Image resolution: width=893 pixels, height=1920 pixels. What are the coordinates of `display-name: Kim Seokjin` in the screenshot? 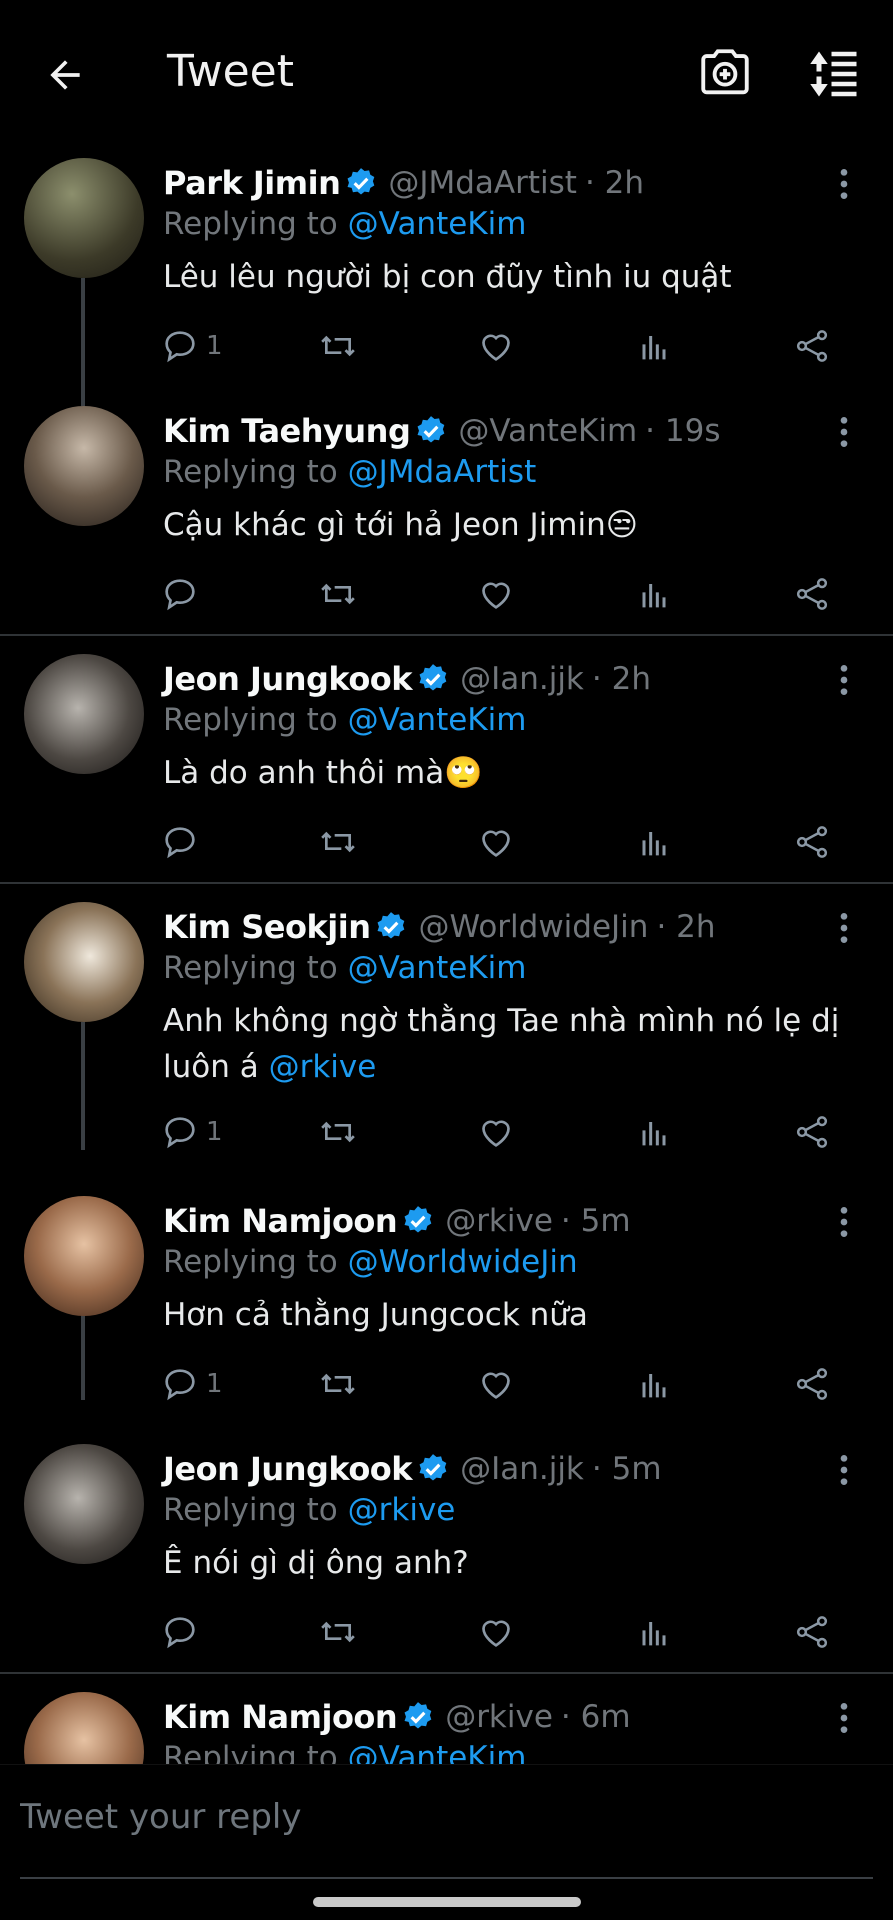 It's located at (267, 927).